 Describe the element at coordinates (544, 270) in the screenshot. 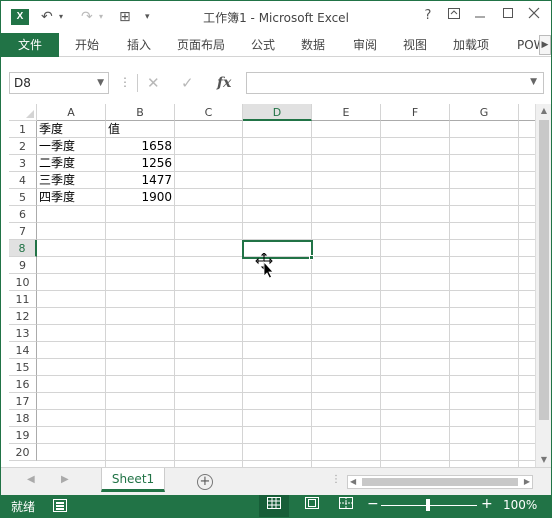

I see `vertical-scroll-thumb` at that location.